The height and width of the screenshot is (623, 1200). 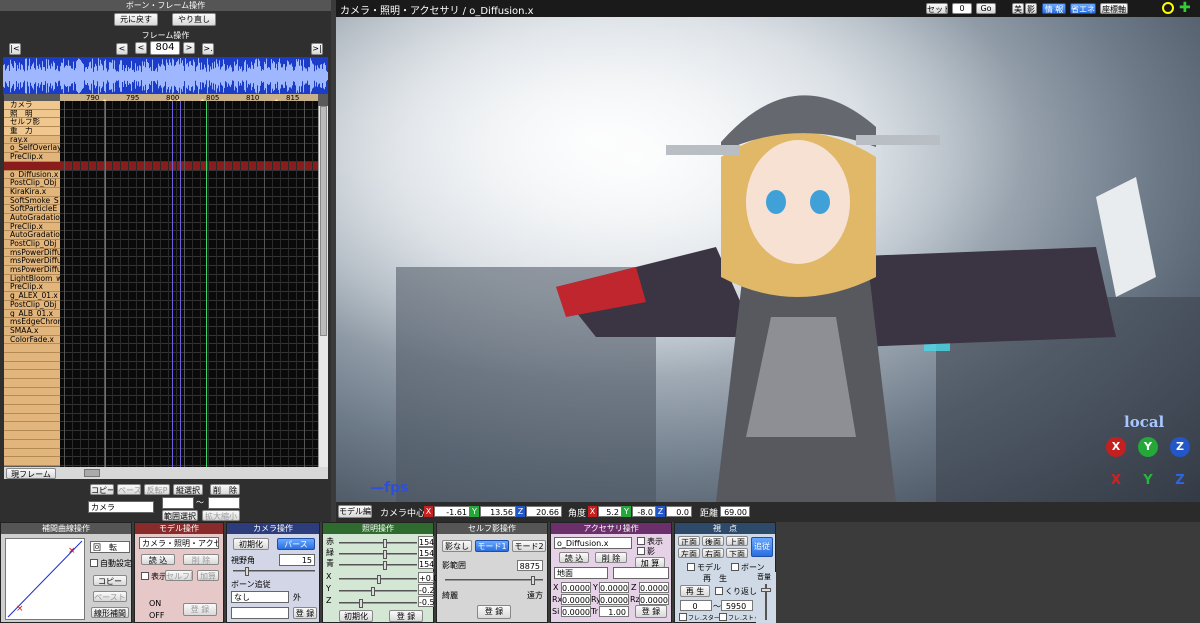 What do you see at coordinates (45, 579) in the screenshot?
I see `interp-curve-editor: × ×` at bounding box center [45, 579].